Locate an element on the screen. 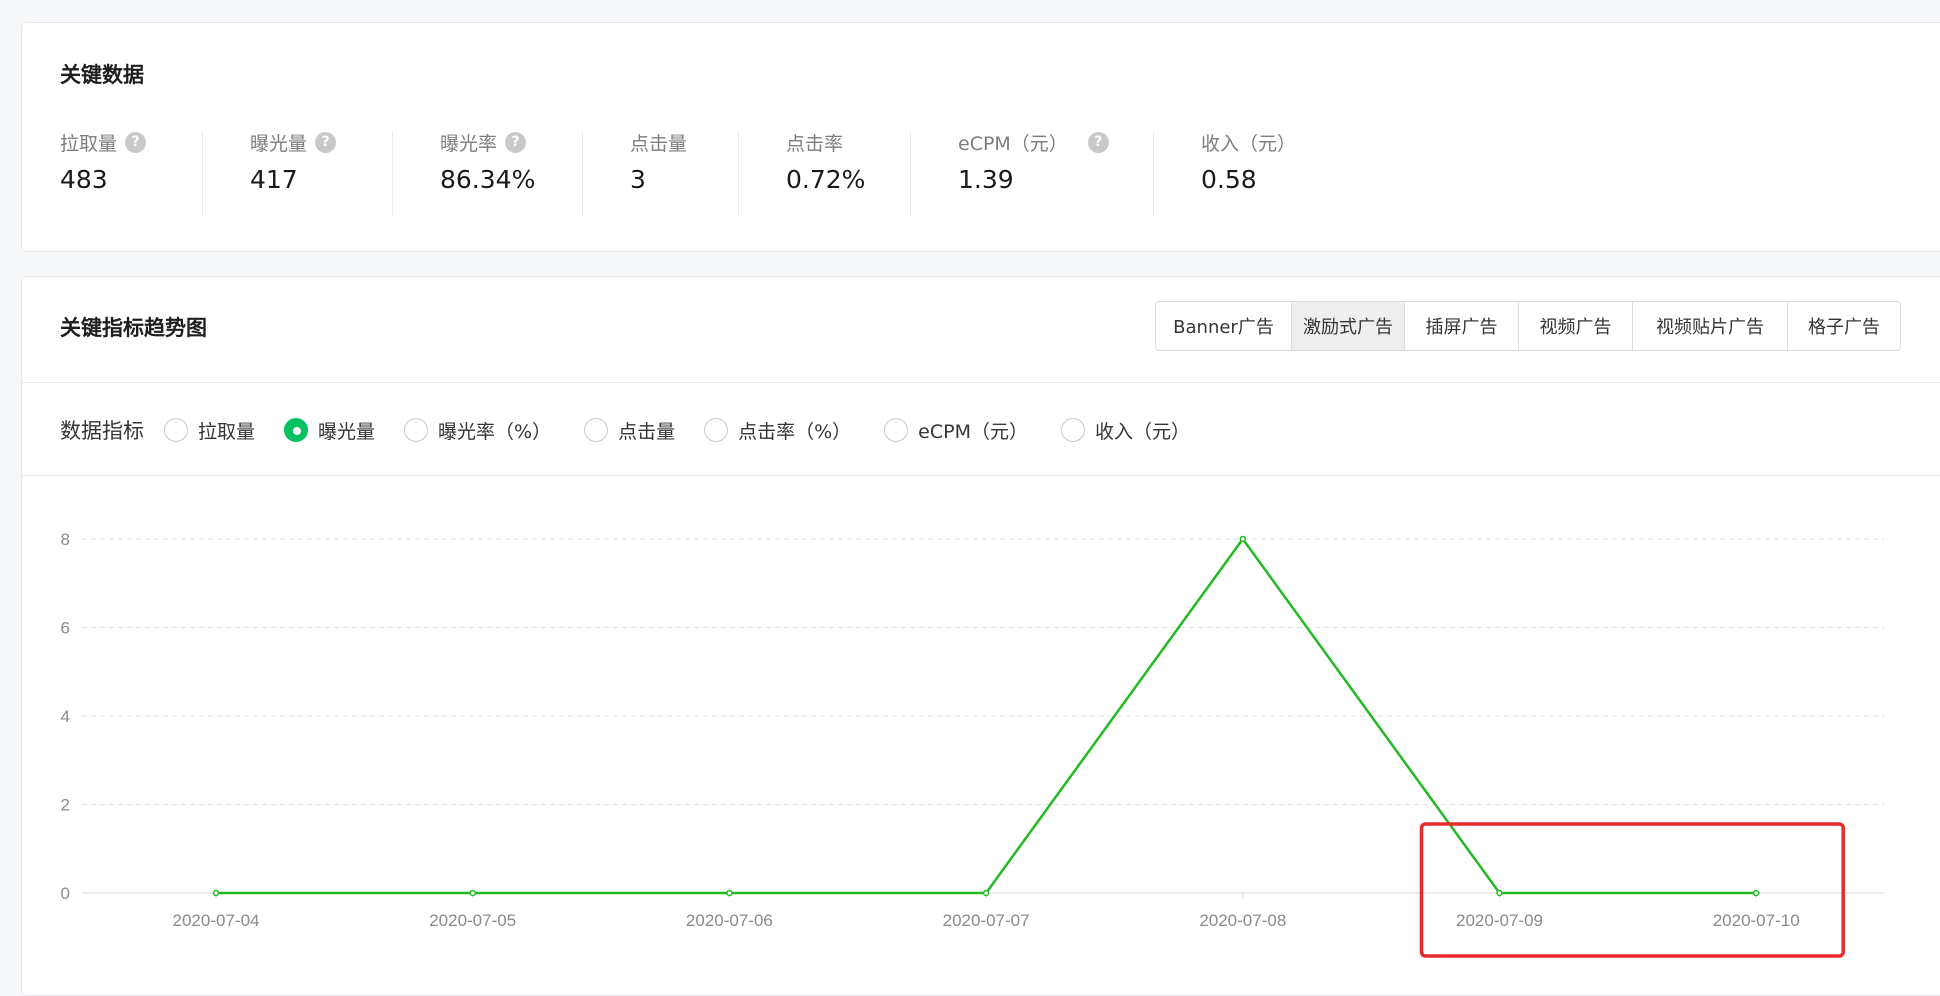  y-tick-label: 2 is located at coordinates (65, 805).